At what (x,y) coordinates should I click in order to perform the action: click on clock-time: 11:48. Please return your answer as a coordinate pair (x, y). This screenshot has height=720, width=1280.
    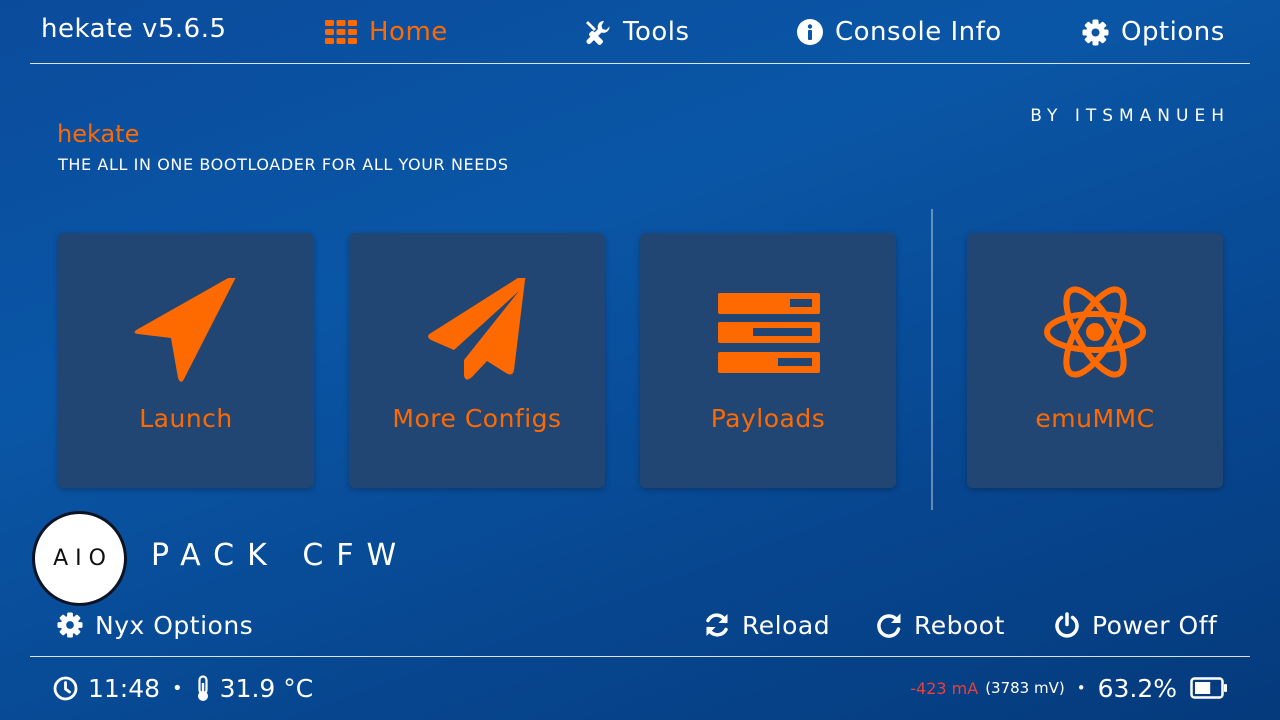
    Looking at the image, I should click on (124, 688).